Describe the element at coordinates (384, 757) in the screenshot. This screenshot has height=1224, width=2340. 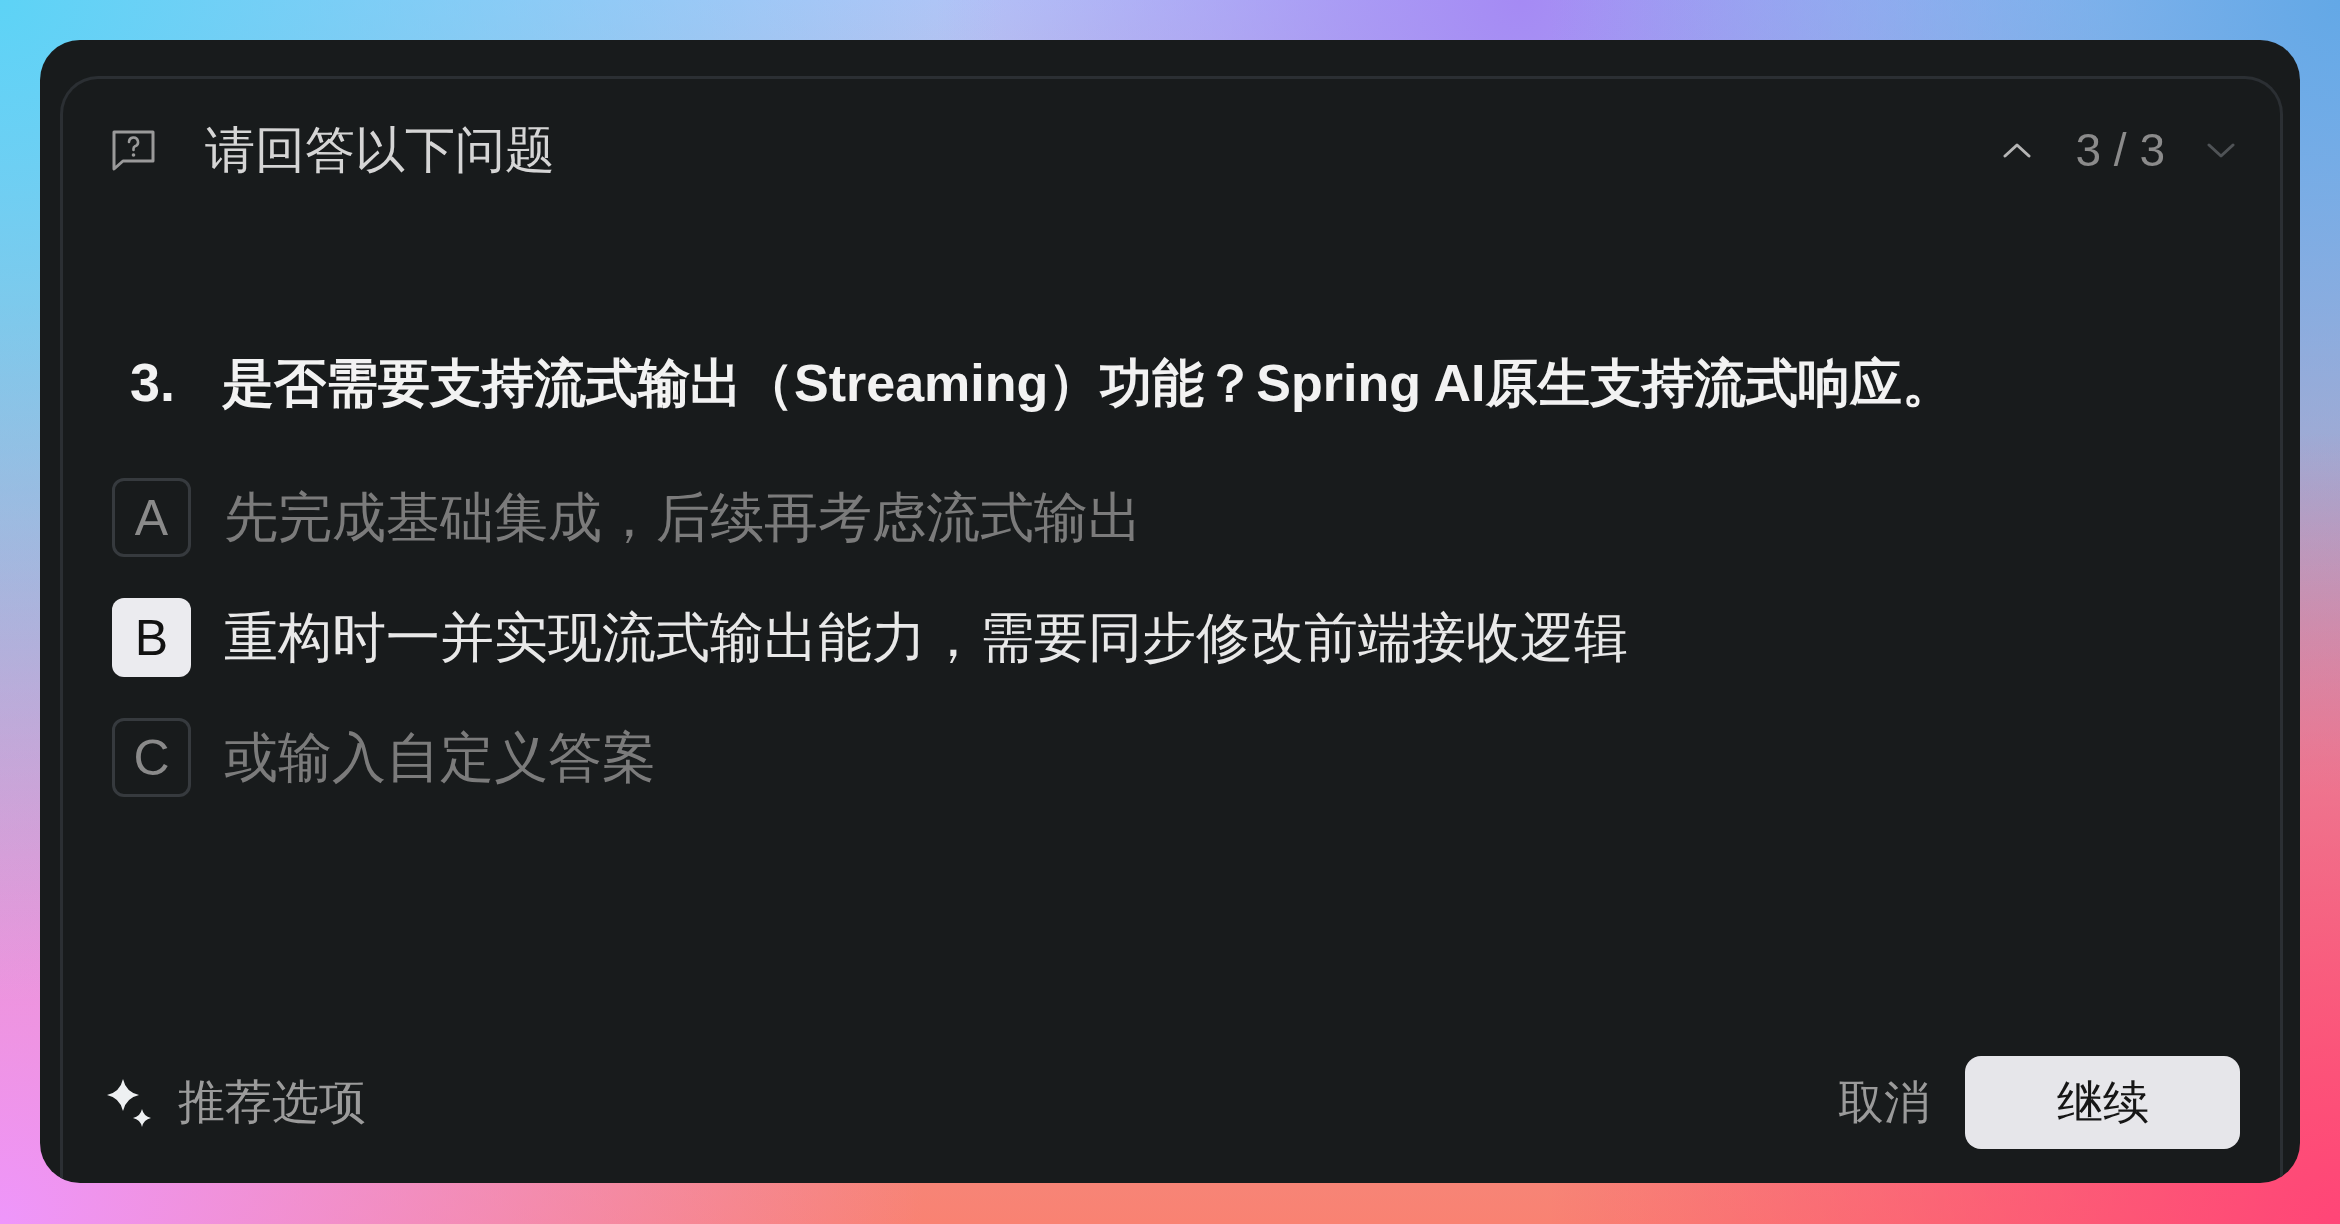
I see `answer-option: C 或输入自定义答案` at that location.